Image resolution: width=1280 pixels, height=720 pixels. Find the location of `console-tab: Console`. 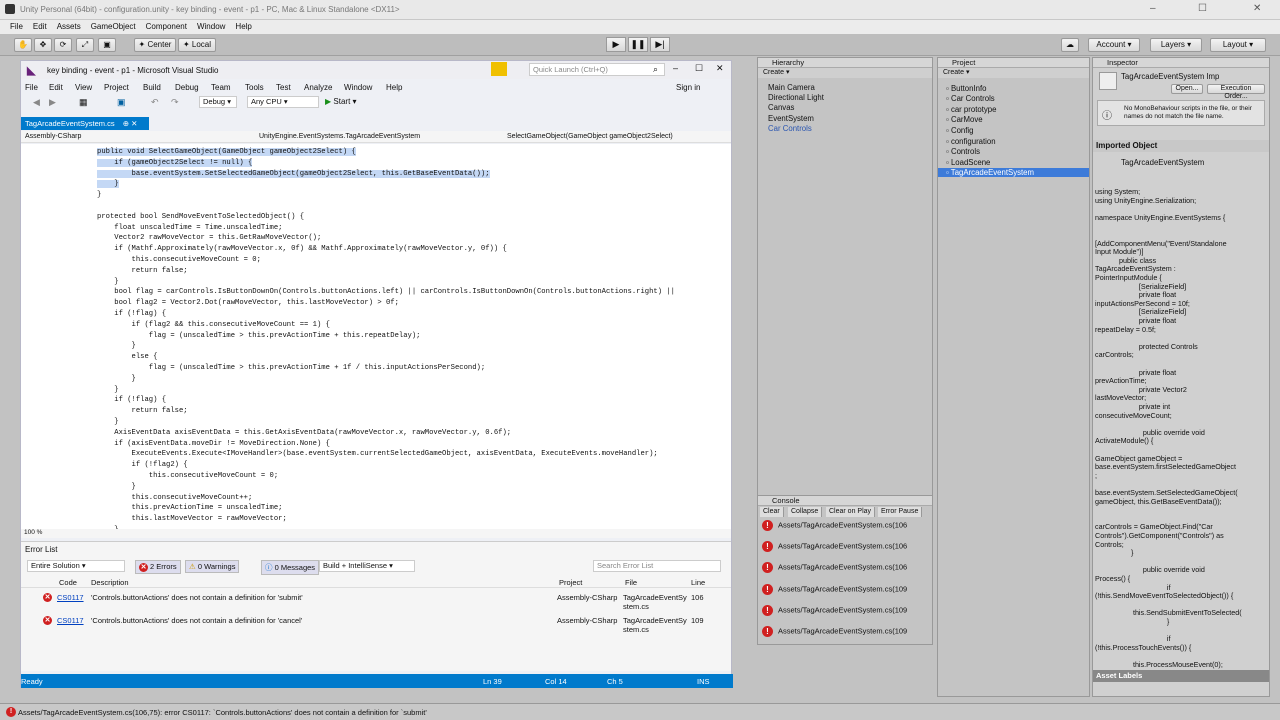

console-tab: Console is located at coordinates (845, 501).